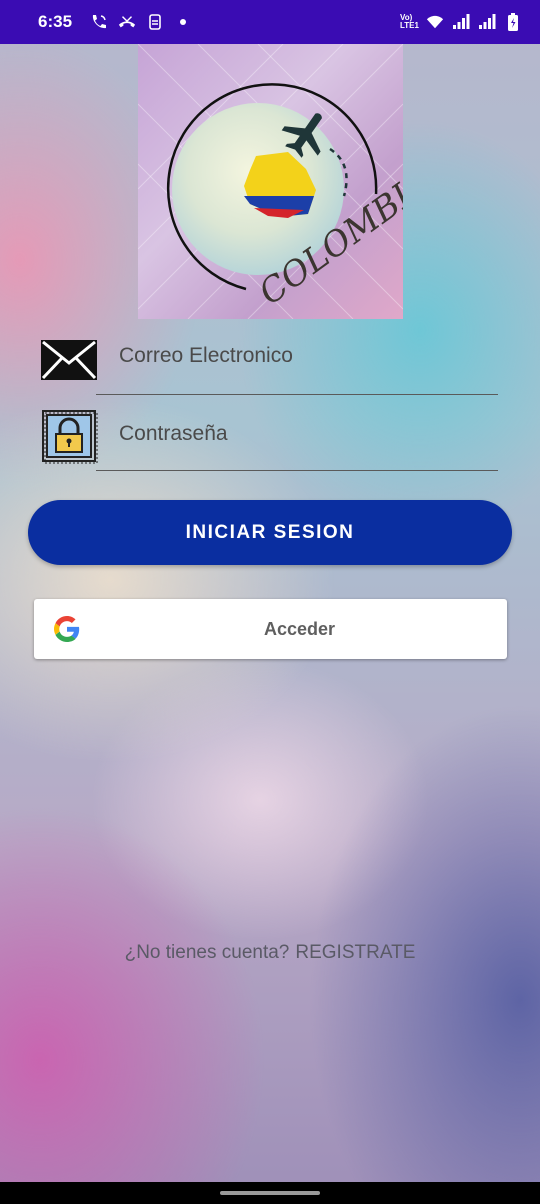  I want to click on navigation-bar, so click(270, 1193).